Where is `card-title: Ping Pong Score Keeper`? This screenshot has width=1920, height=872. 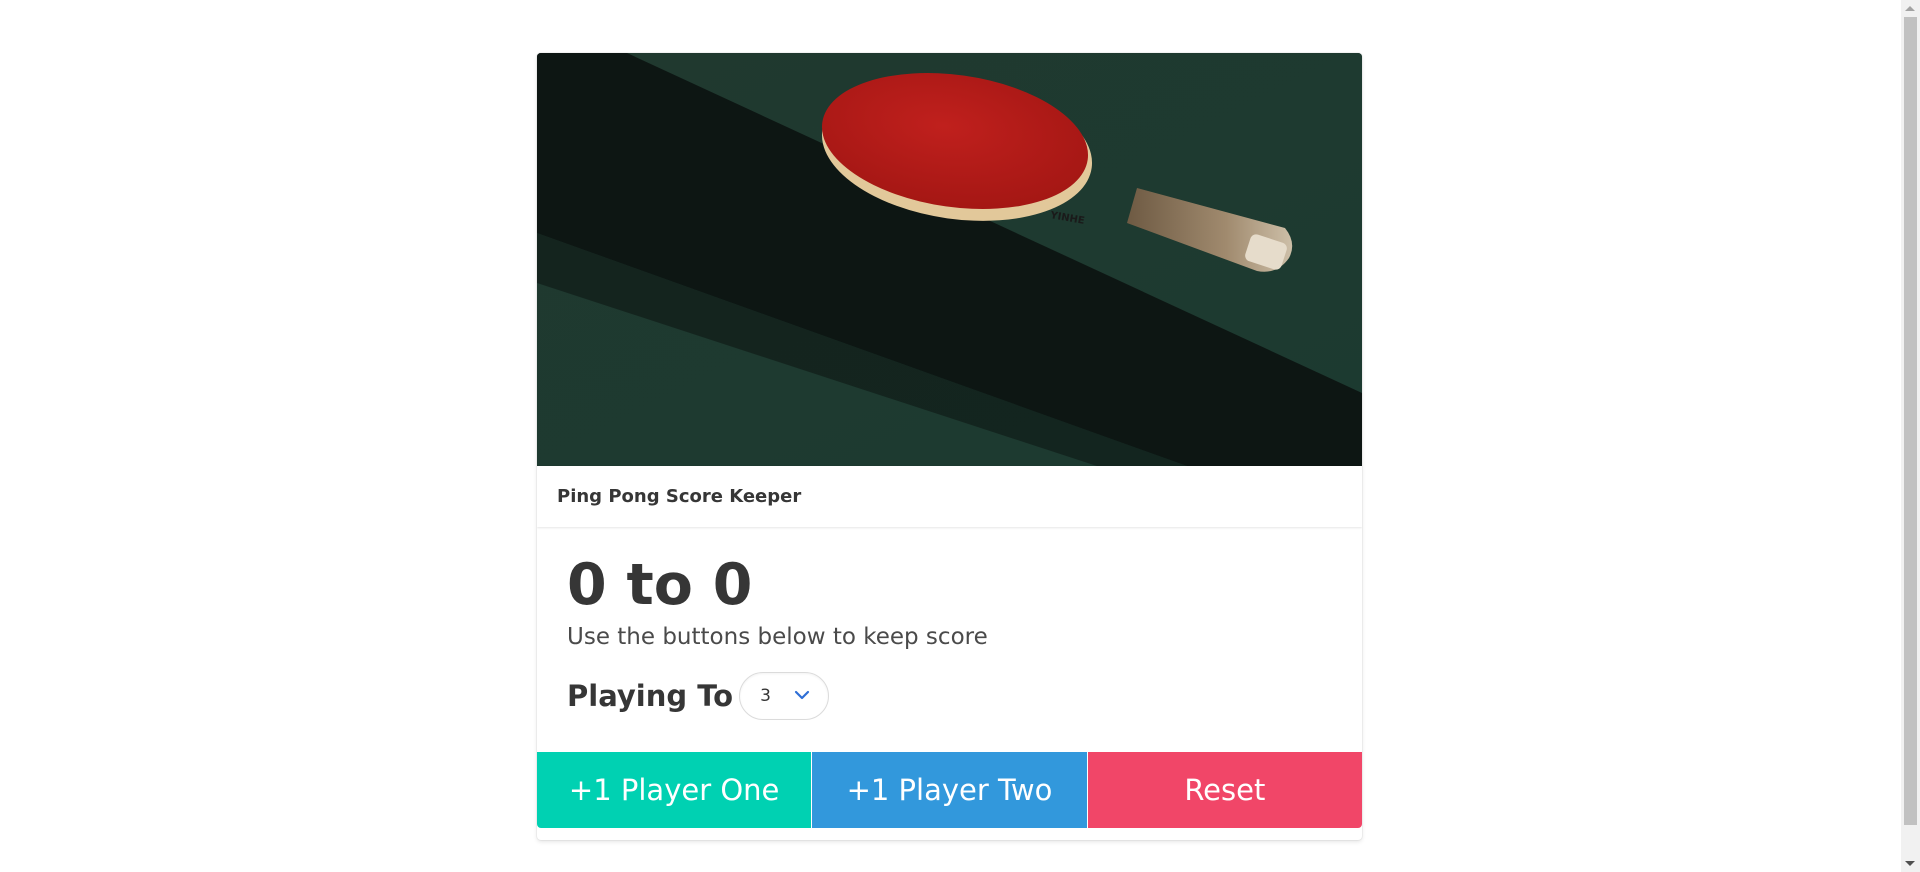 card-title: Ping Pong Score Keeper is located at coordinates (679, 496).